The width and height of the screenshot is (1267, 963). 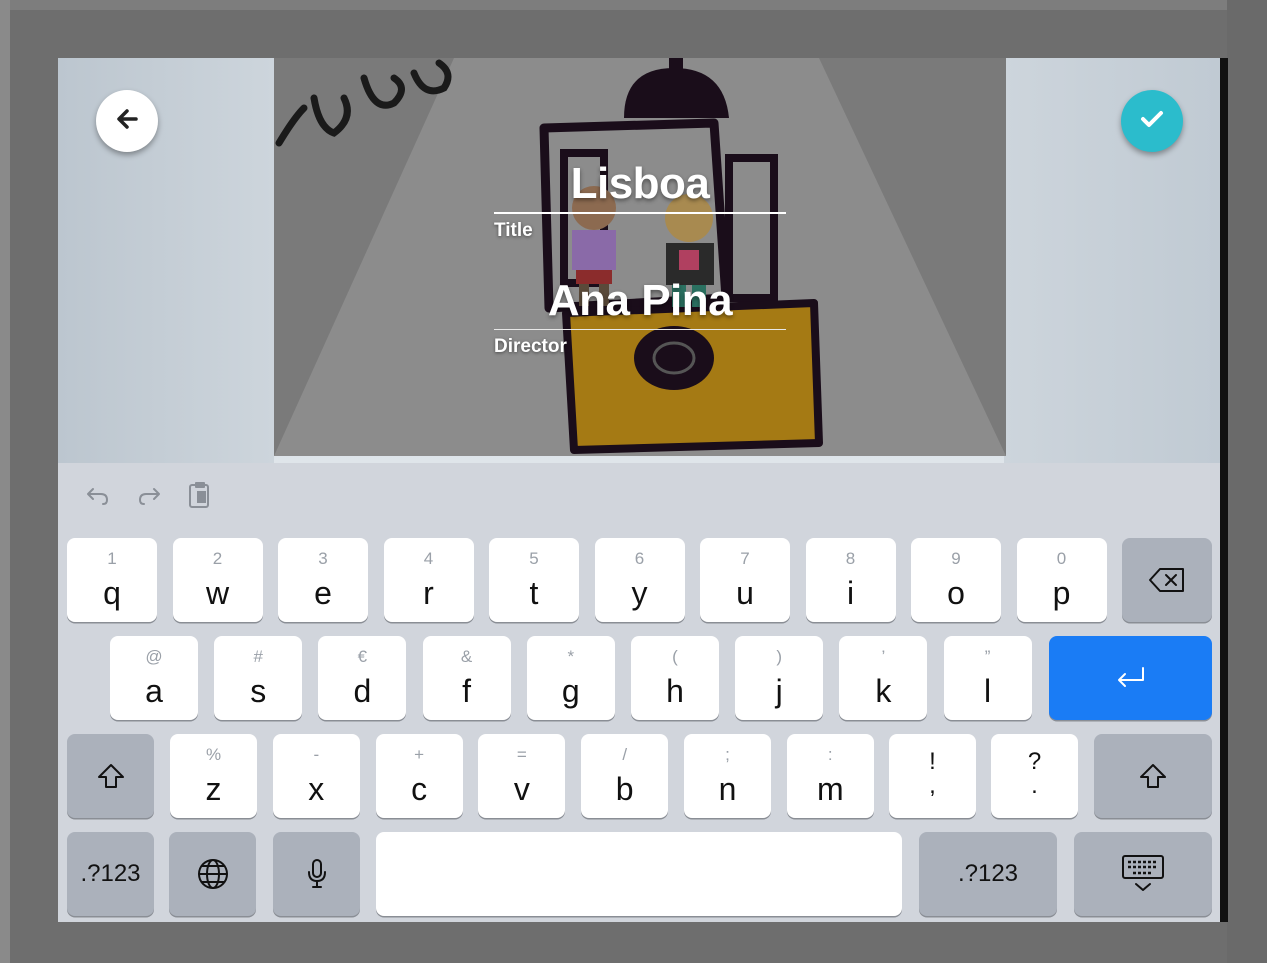 I want to click on hide-keyboard-key, so click(x=1143, y=874).